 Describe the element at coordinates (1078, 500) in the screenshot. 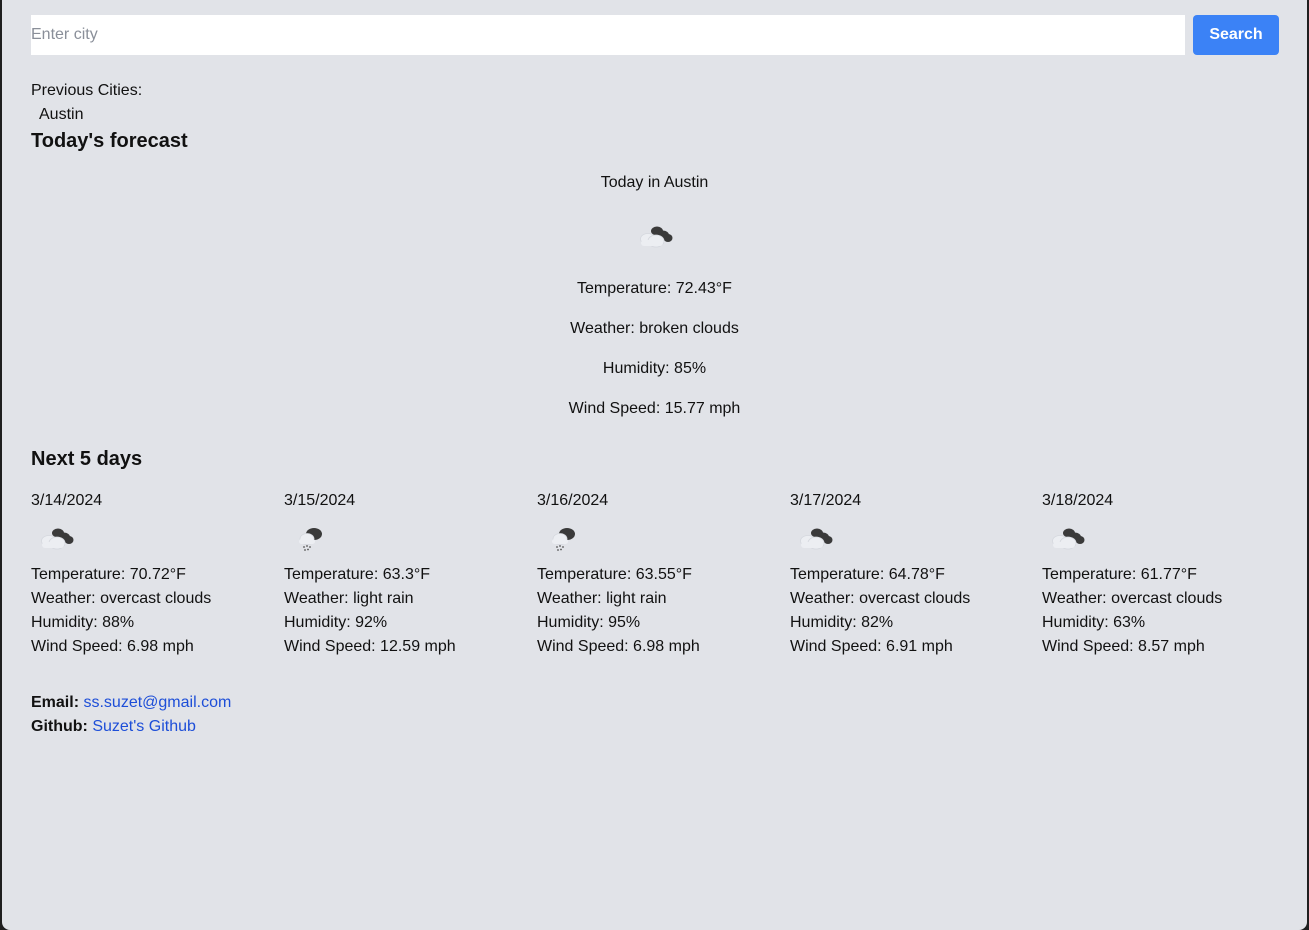

I see `forecast-date: 3/18/2024` at that location.